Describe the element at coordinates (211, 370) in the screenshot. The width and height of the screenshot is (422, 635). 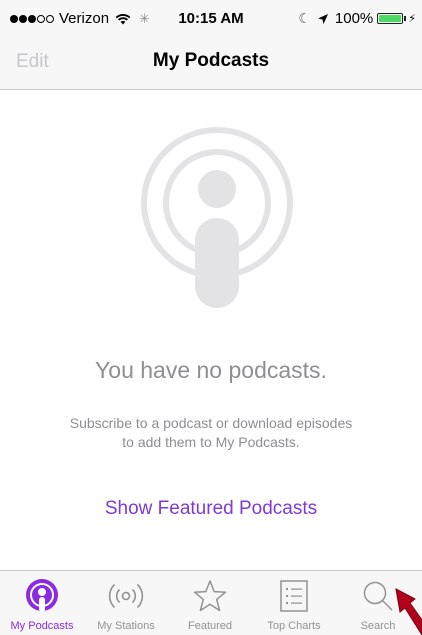
I see `empty-state-title: You have no podcasts.` at that location.